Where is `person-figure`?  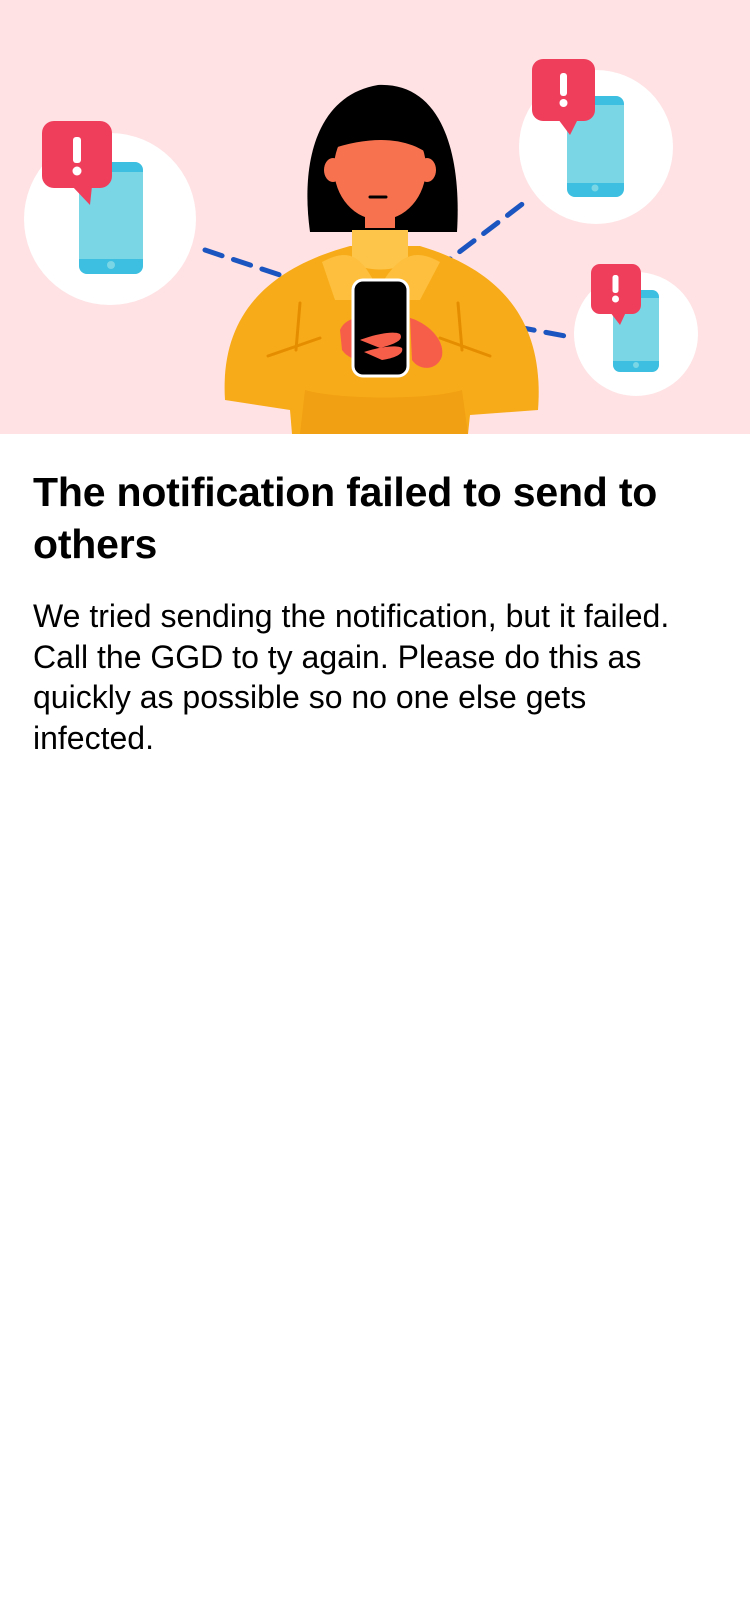
person-figure is located at coordinates (381, 259).